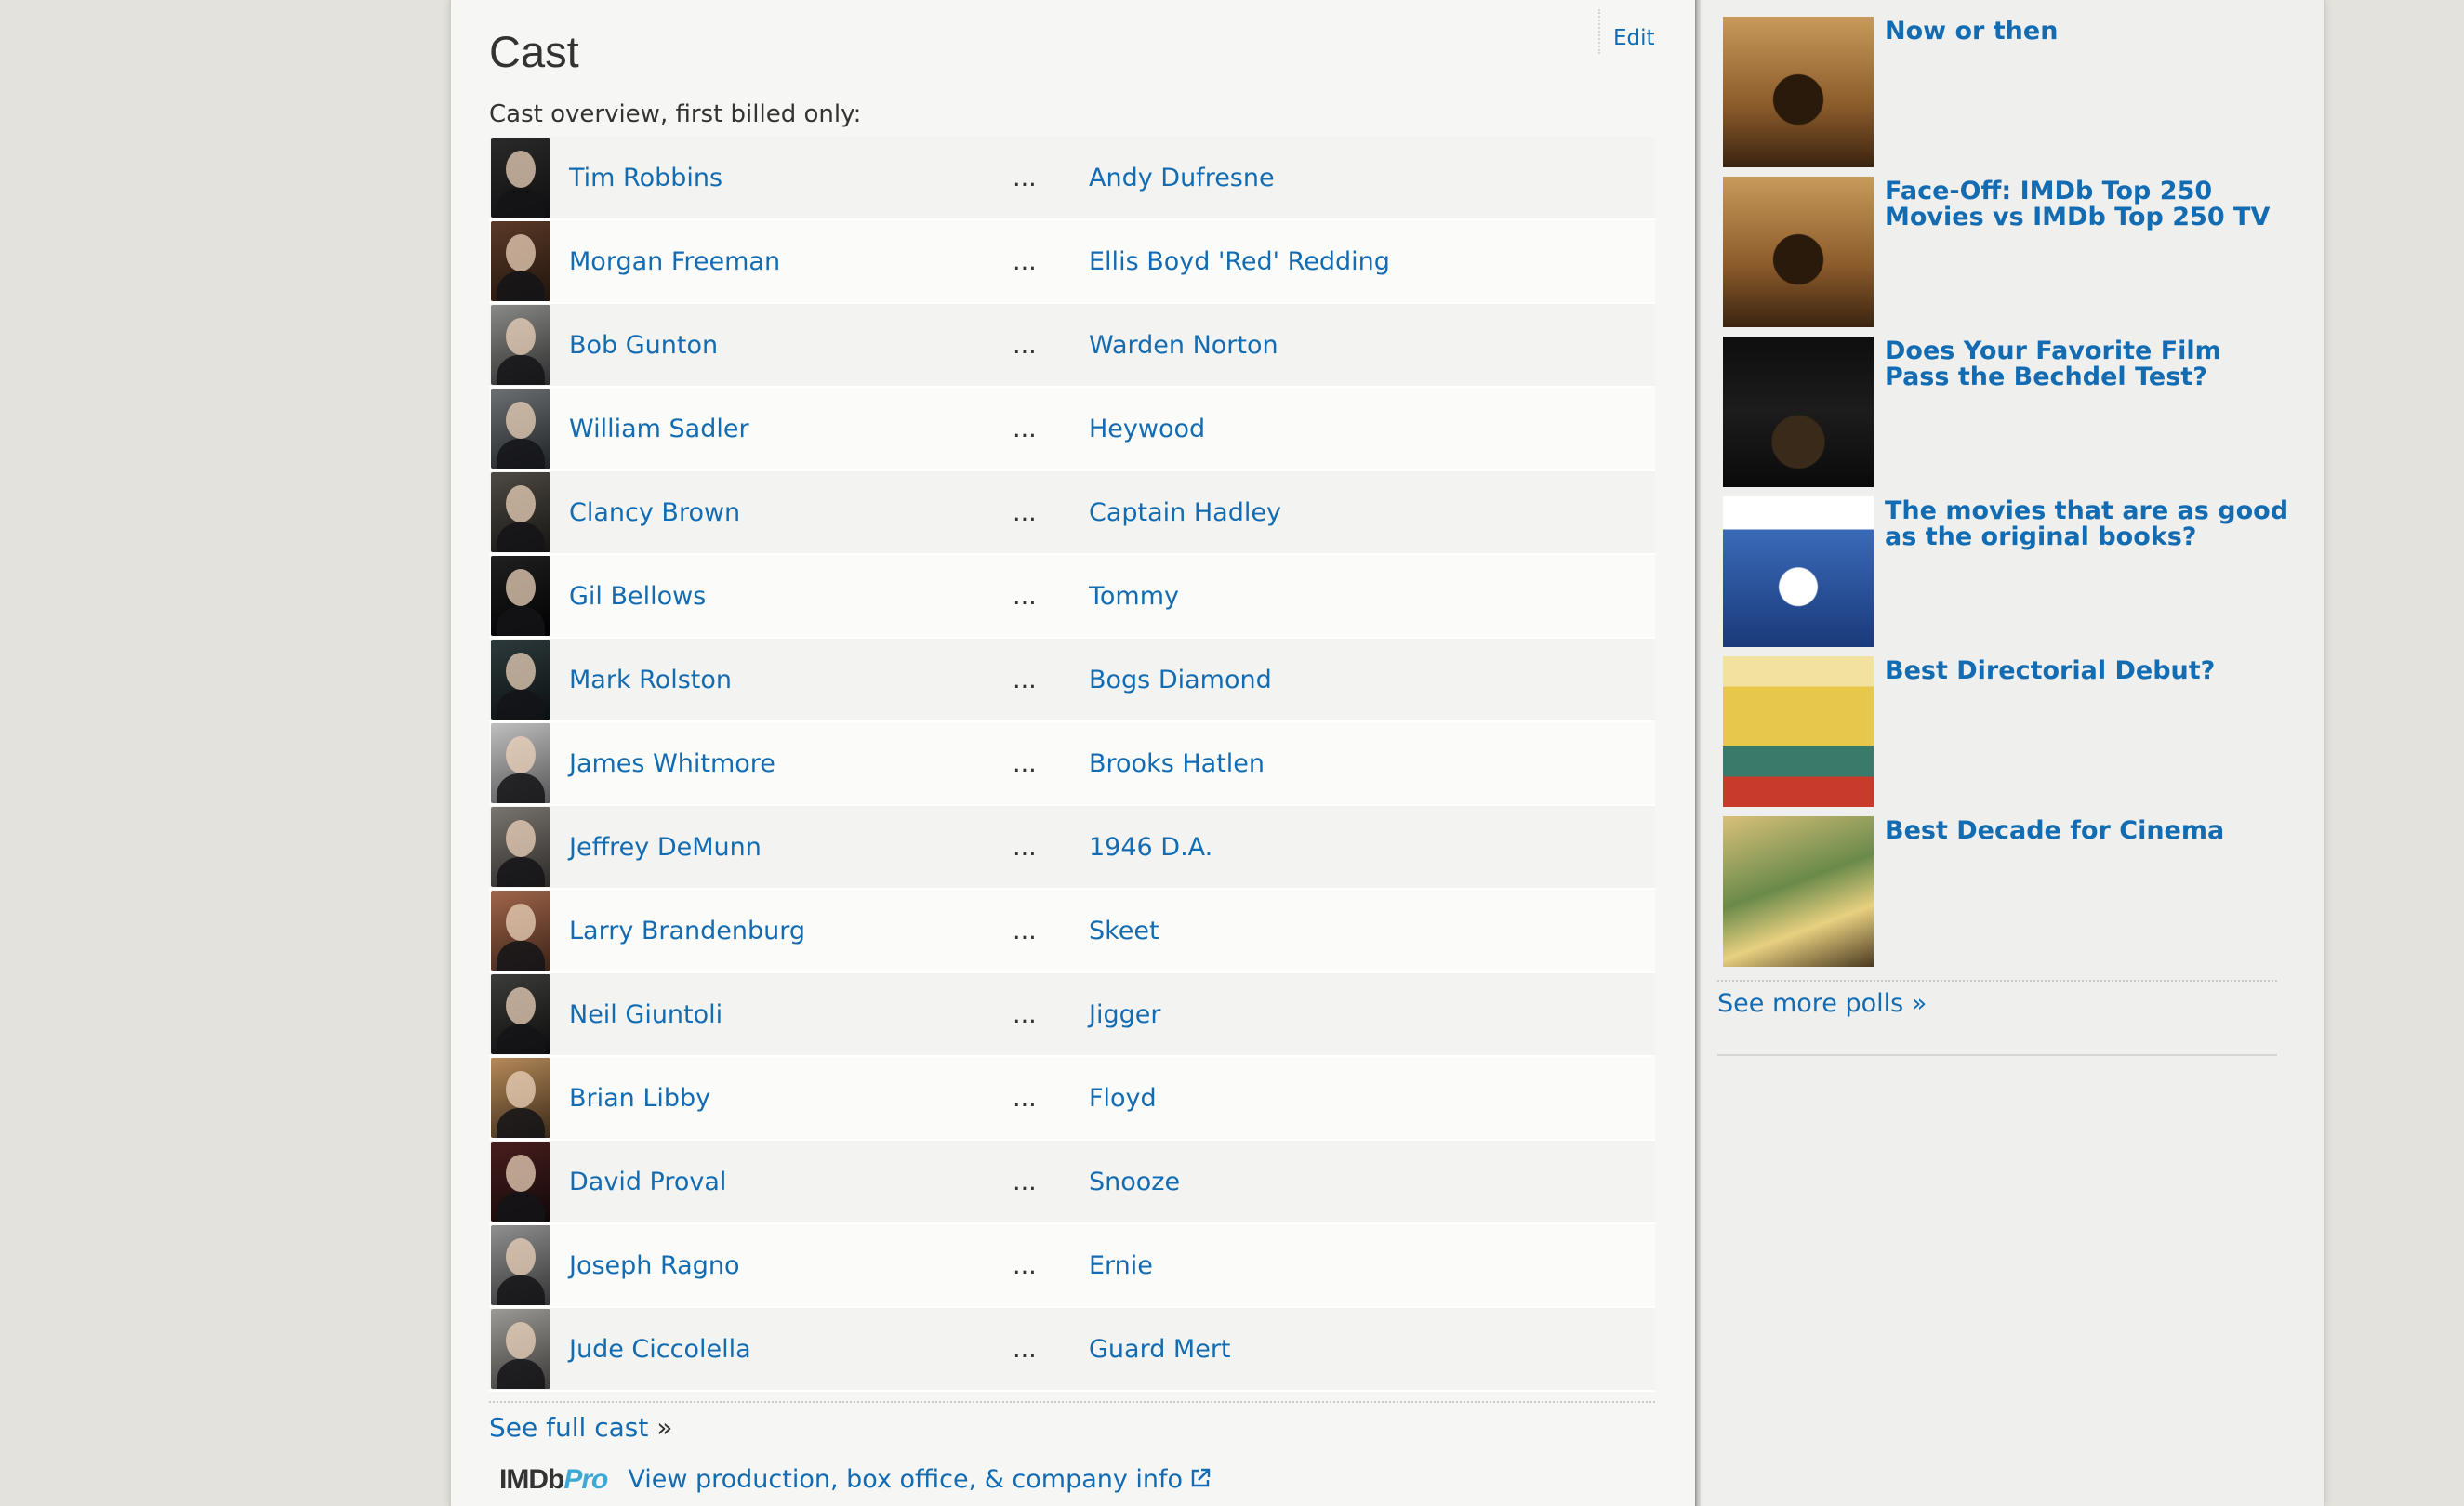 The image size is (2464, 1506). What do you see at coordinates (1239, 261) in the screenshot?
I see `character-name-link: Ellis Boyd 'Red' Redding` at bounding box center [1239, 261].